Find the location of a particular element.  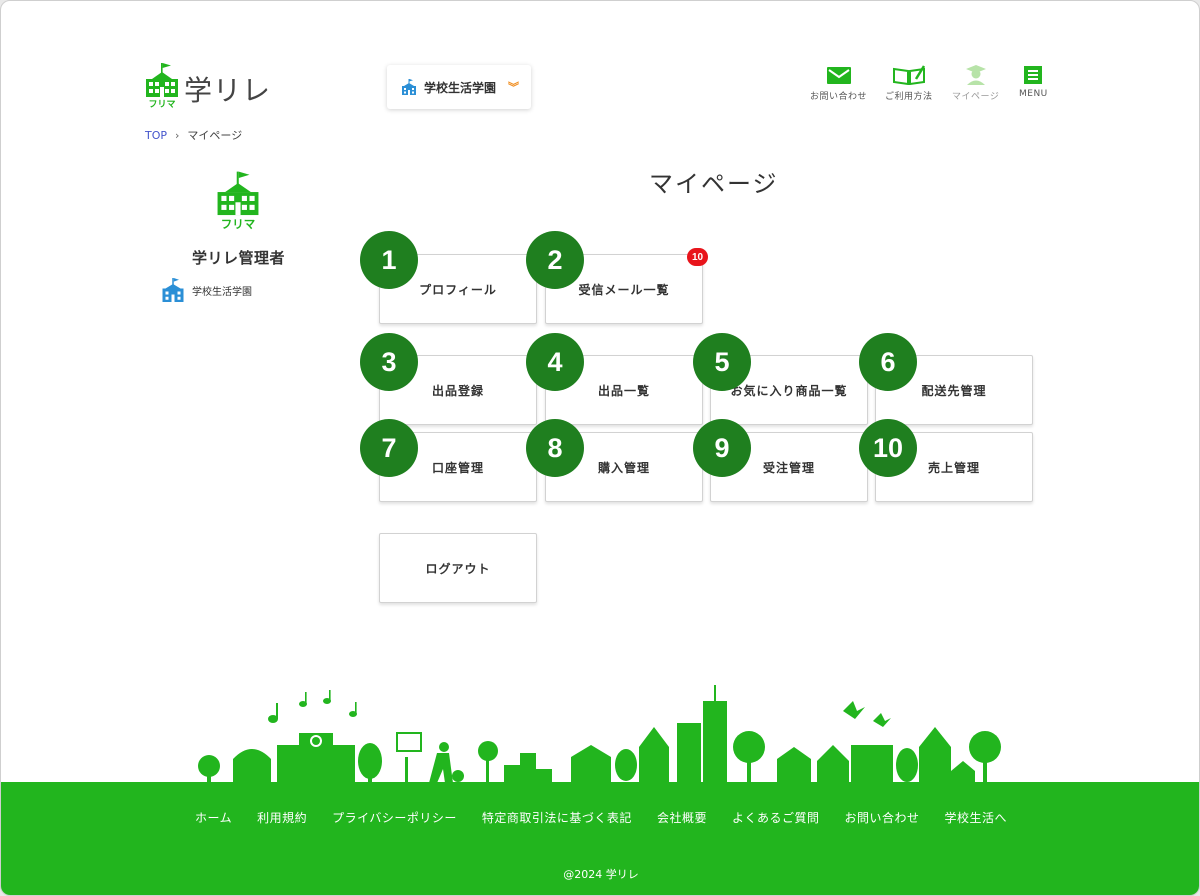

nav-guide: ご利用方法 is located at coordinates (909, 83).